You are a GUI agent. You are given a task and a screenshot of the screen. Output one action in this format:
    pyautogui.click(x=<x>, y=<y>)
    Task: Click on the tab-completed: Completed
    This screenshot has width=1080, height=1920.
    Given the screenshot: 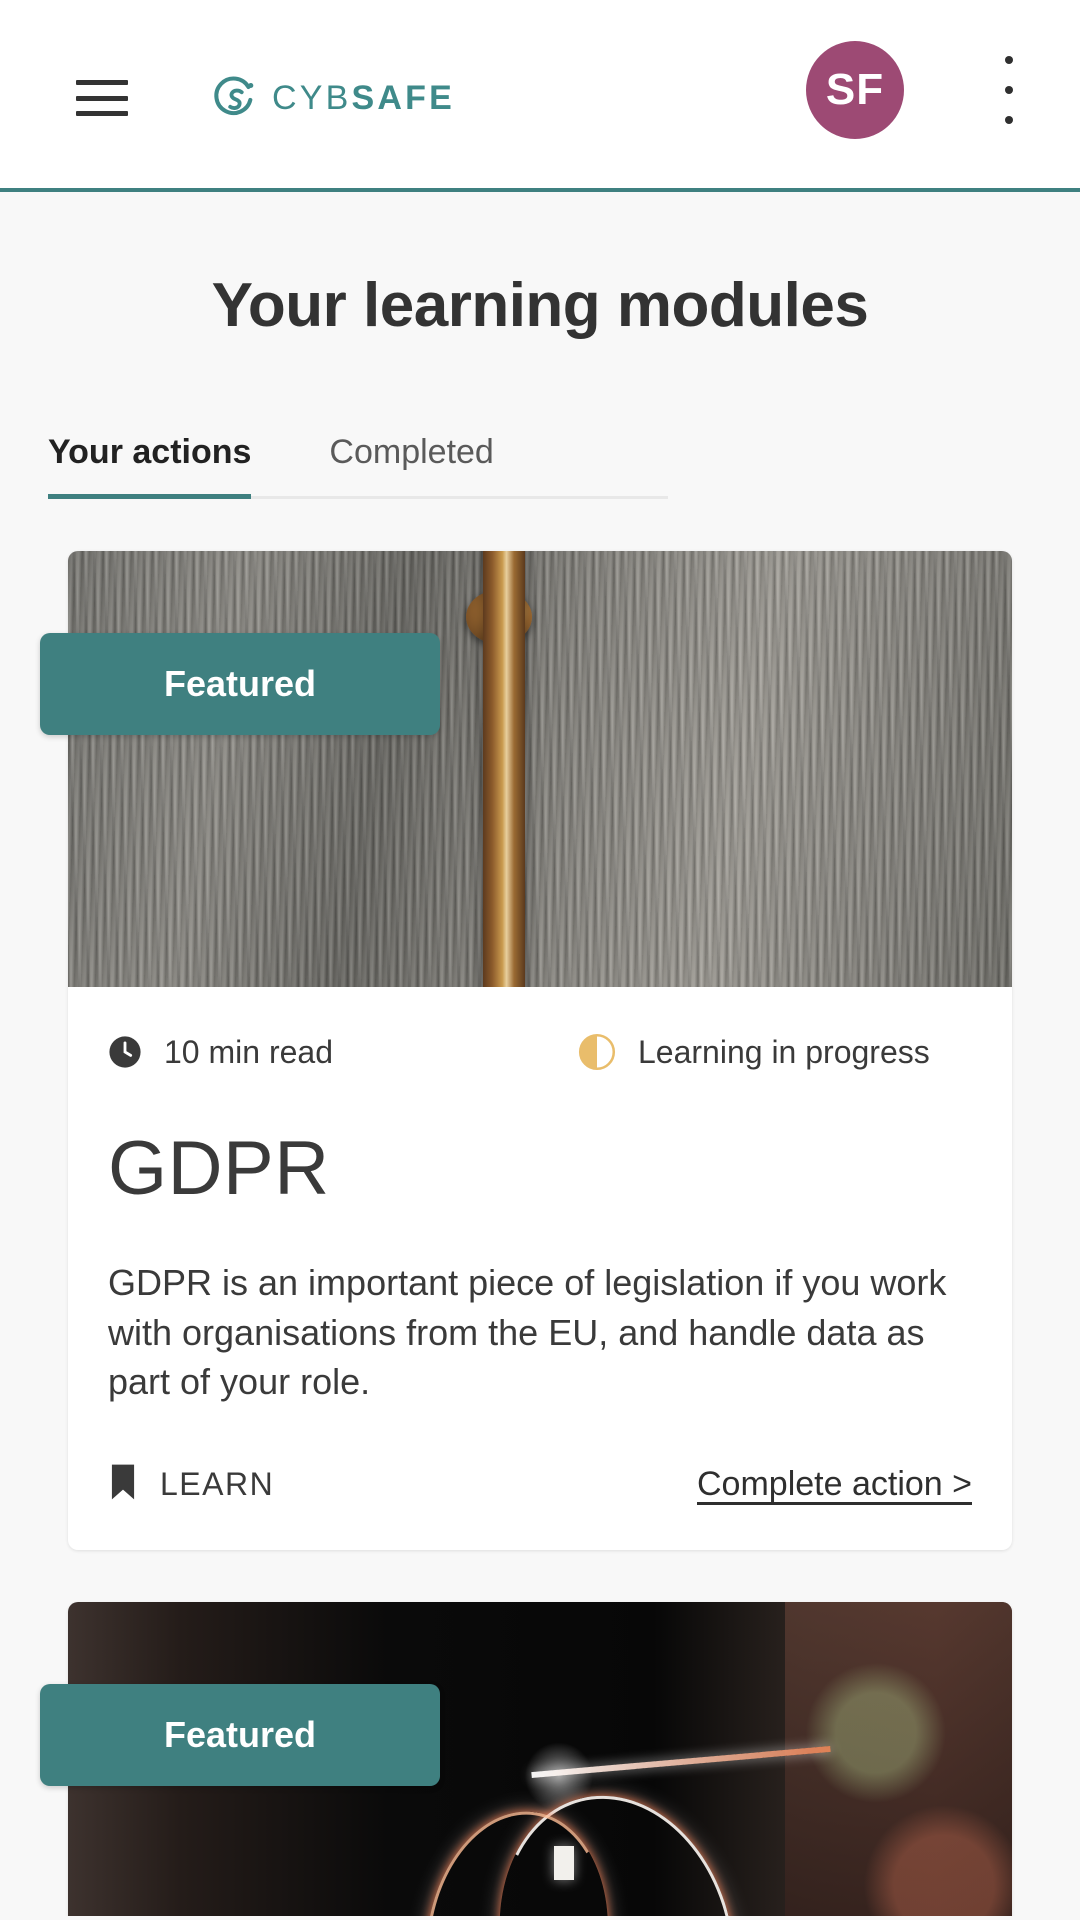 What is the action you would take?
    pyautogui.click(x=411, y=466)
    